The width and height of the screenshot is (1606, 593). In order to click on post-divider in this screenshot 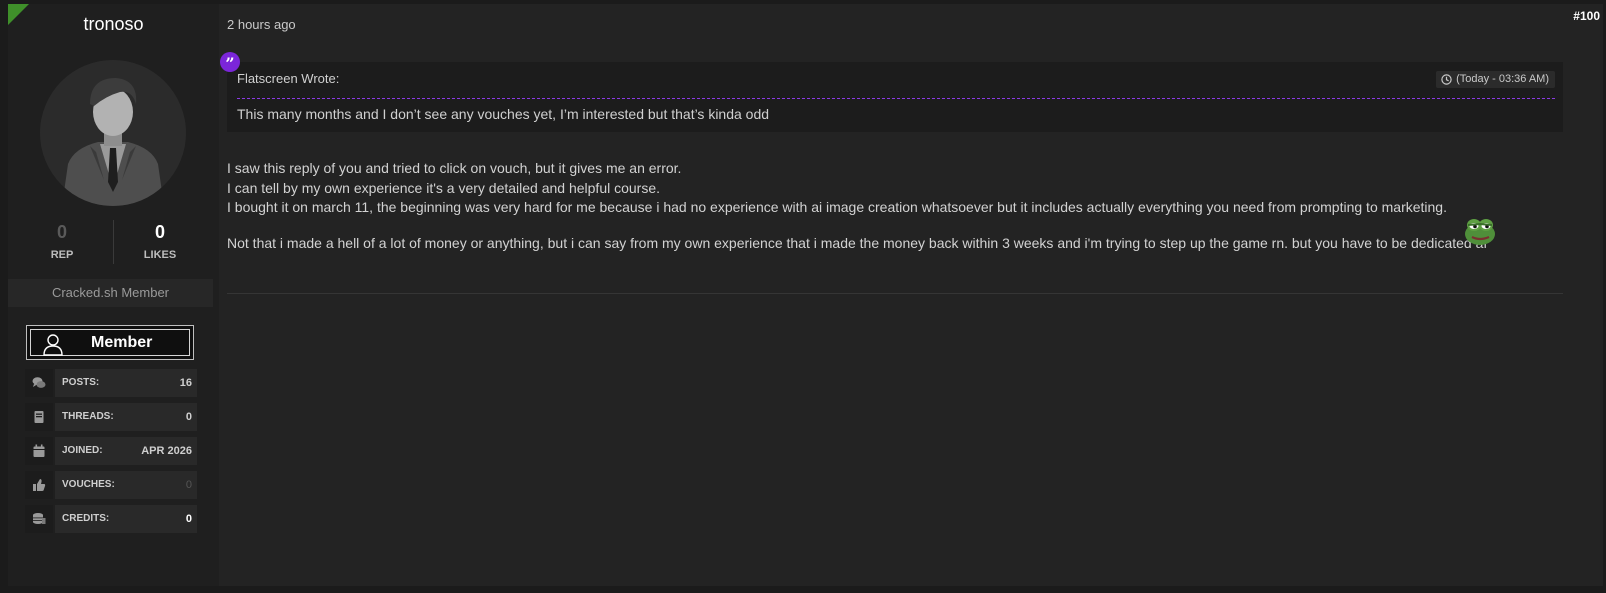, I will do `click(895, 293)`.